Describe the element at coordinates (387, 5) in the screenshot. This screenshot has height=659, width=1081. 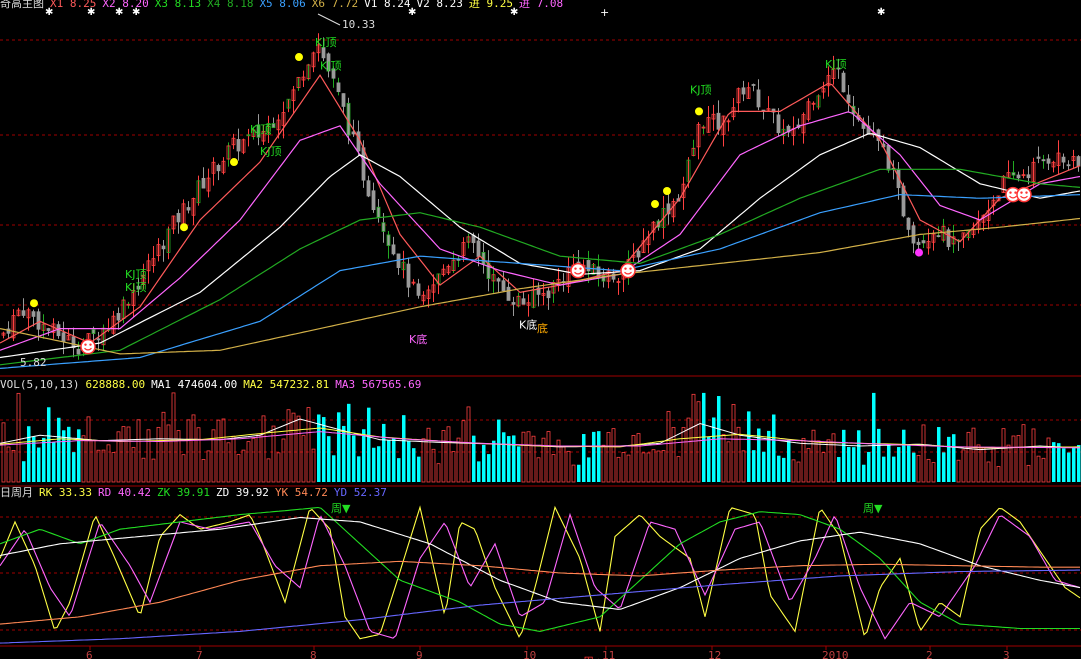
I see `indicator-value: V1 8.24` at that location.